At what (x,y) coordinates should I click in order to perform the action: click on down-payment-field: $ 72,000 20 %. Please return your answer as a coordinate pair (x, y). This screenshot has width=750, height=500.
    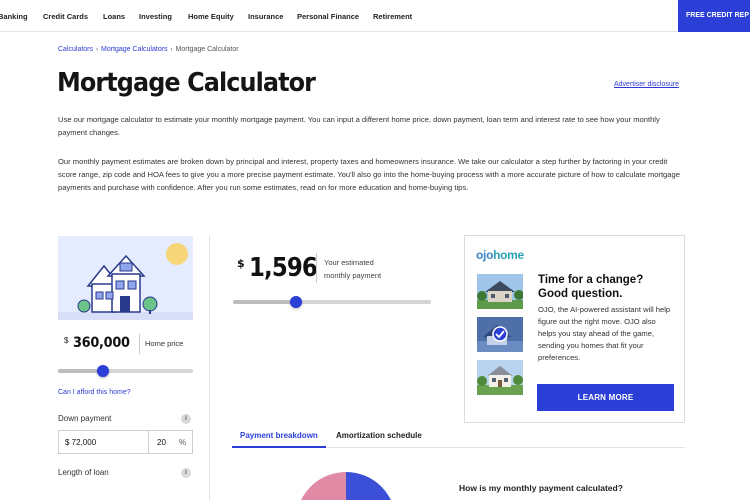
    Looking at the image, I should click on (125, 442).